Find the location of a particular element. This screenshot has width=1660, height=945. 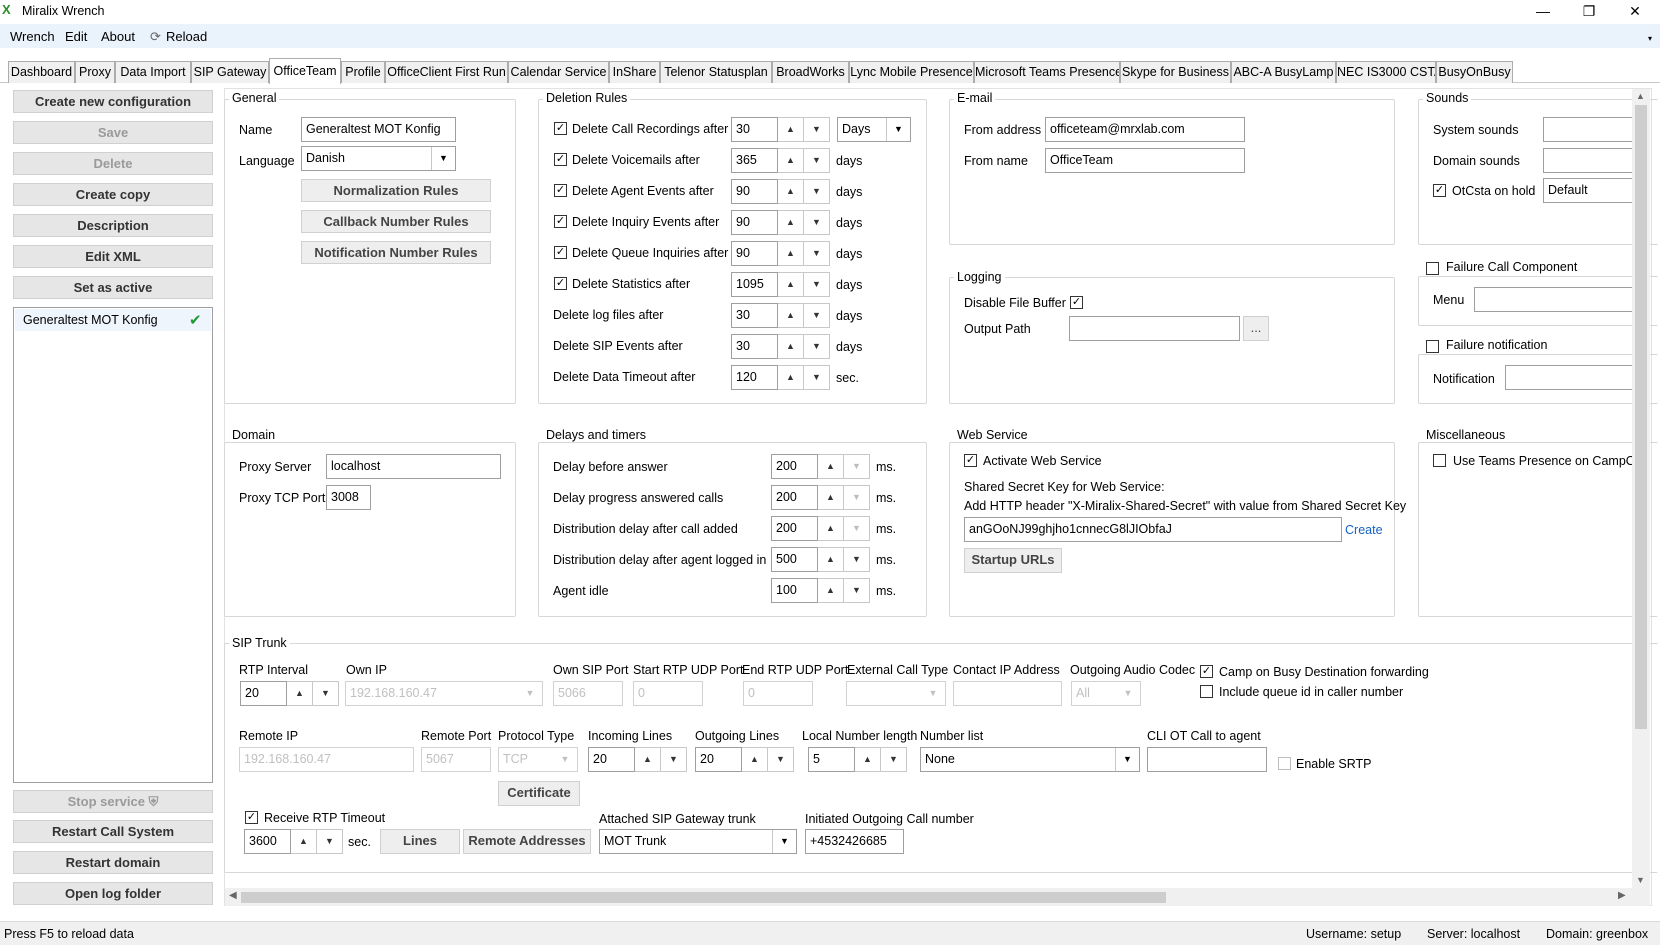

outgoing-audio-codec-select: All ▼ is located at coordinates (1106, 693).